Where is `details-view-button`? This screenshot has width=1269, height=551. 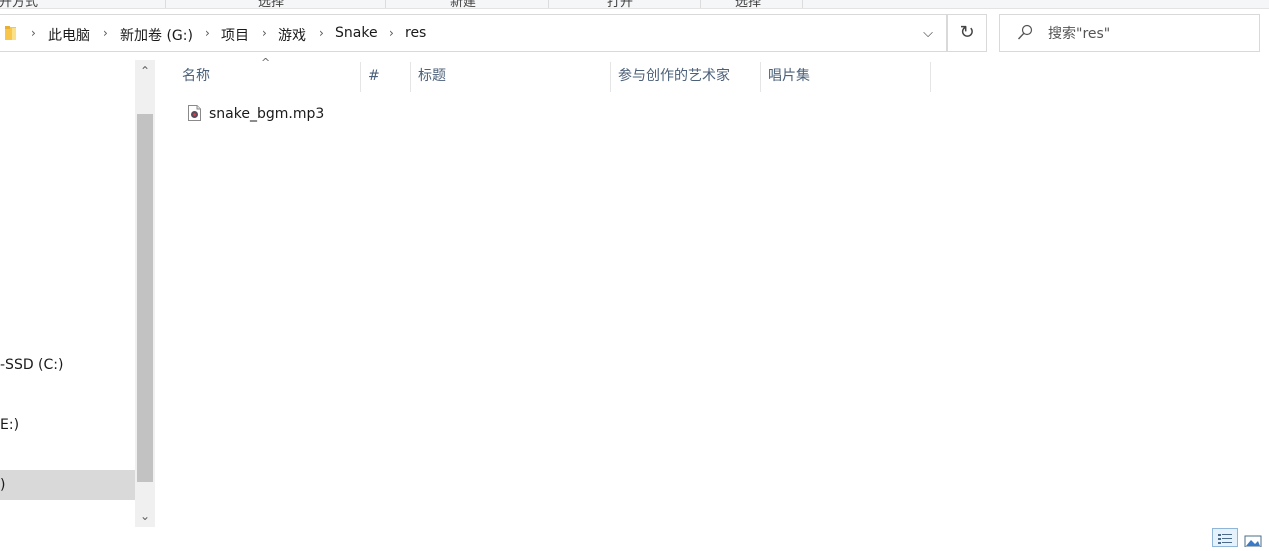 details-view-button is located at coordinates (1225, 537).